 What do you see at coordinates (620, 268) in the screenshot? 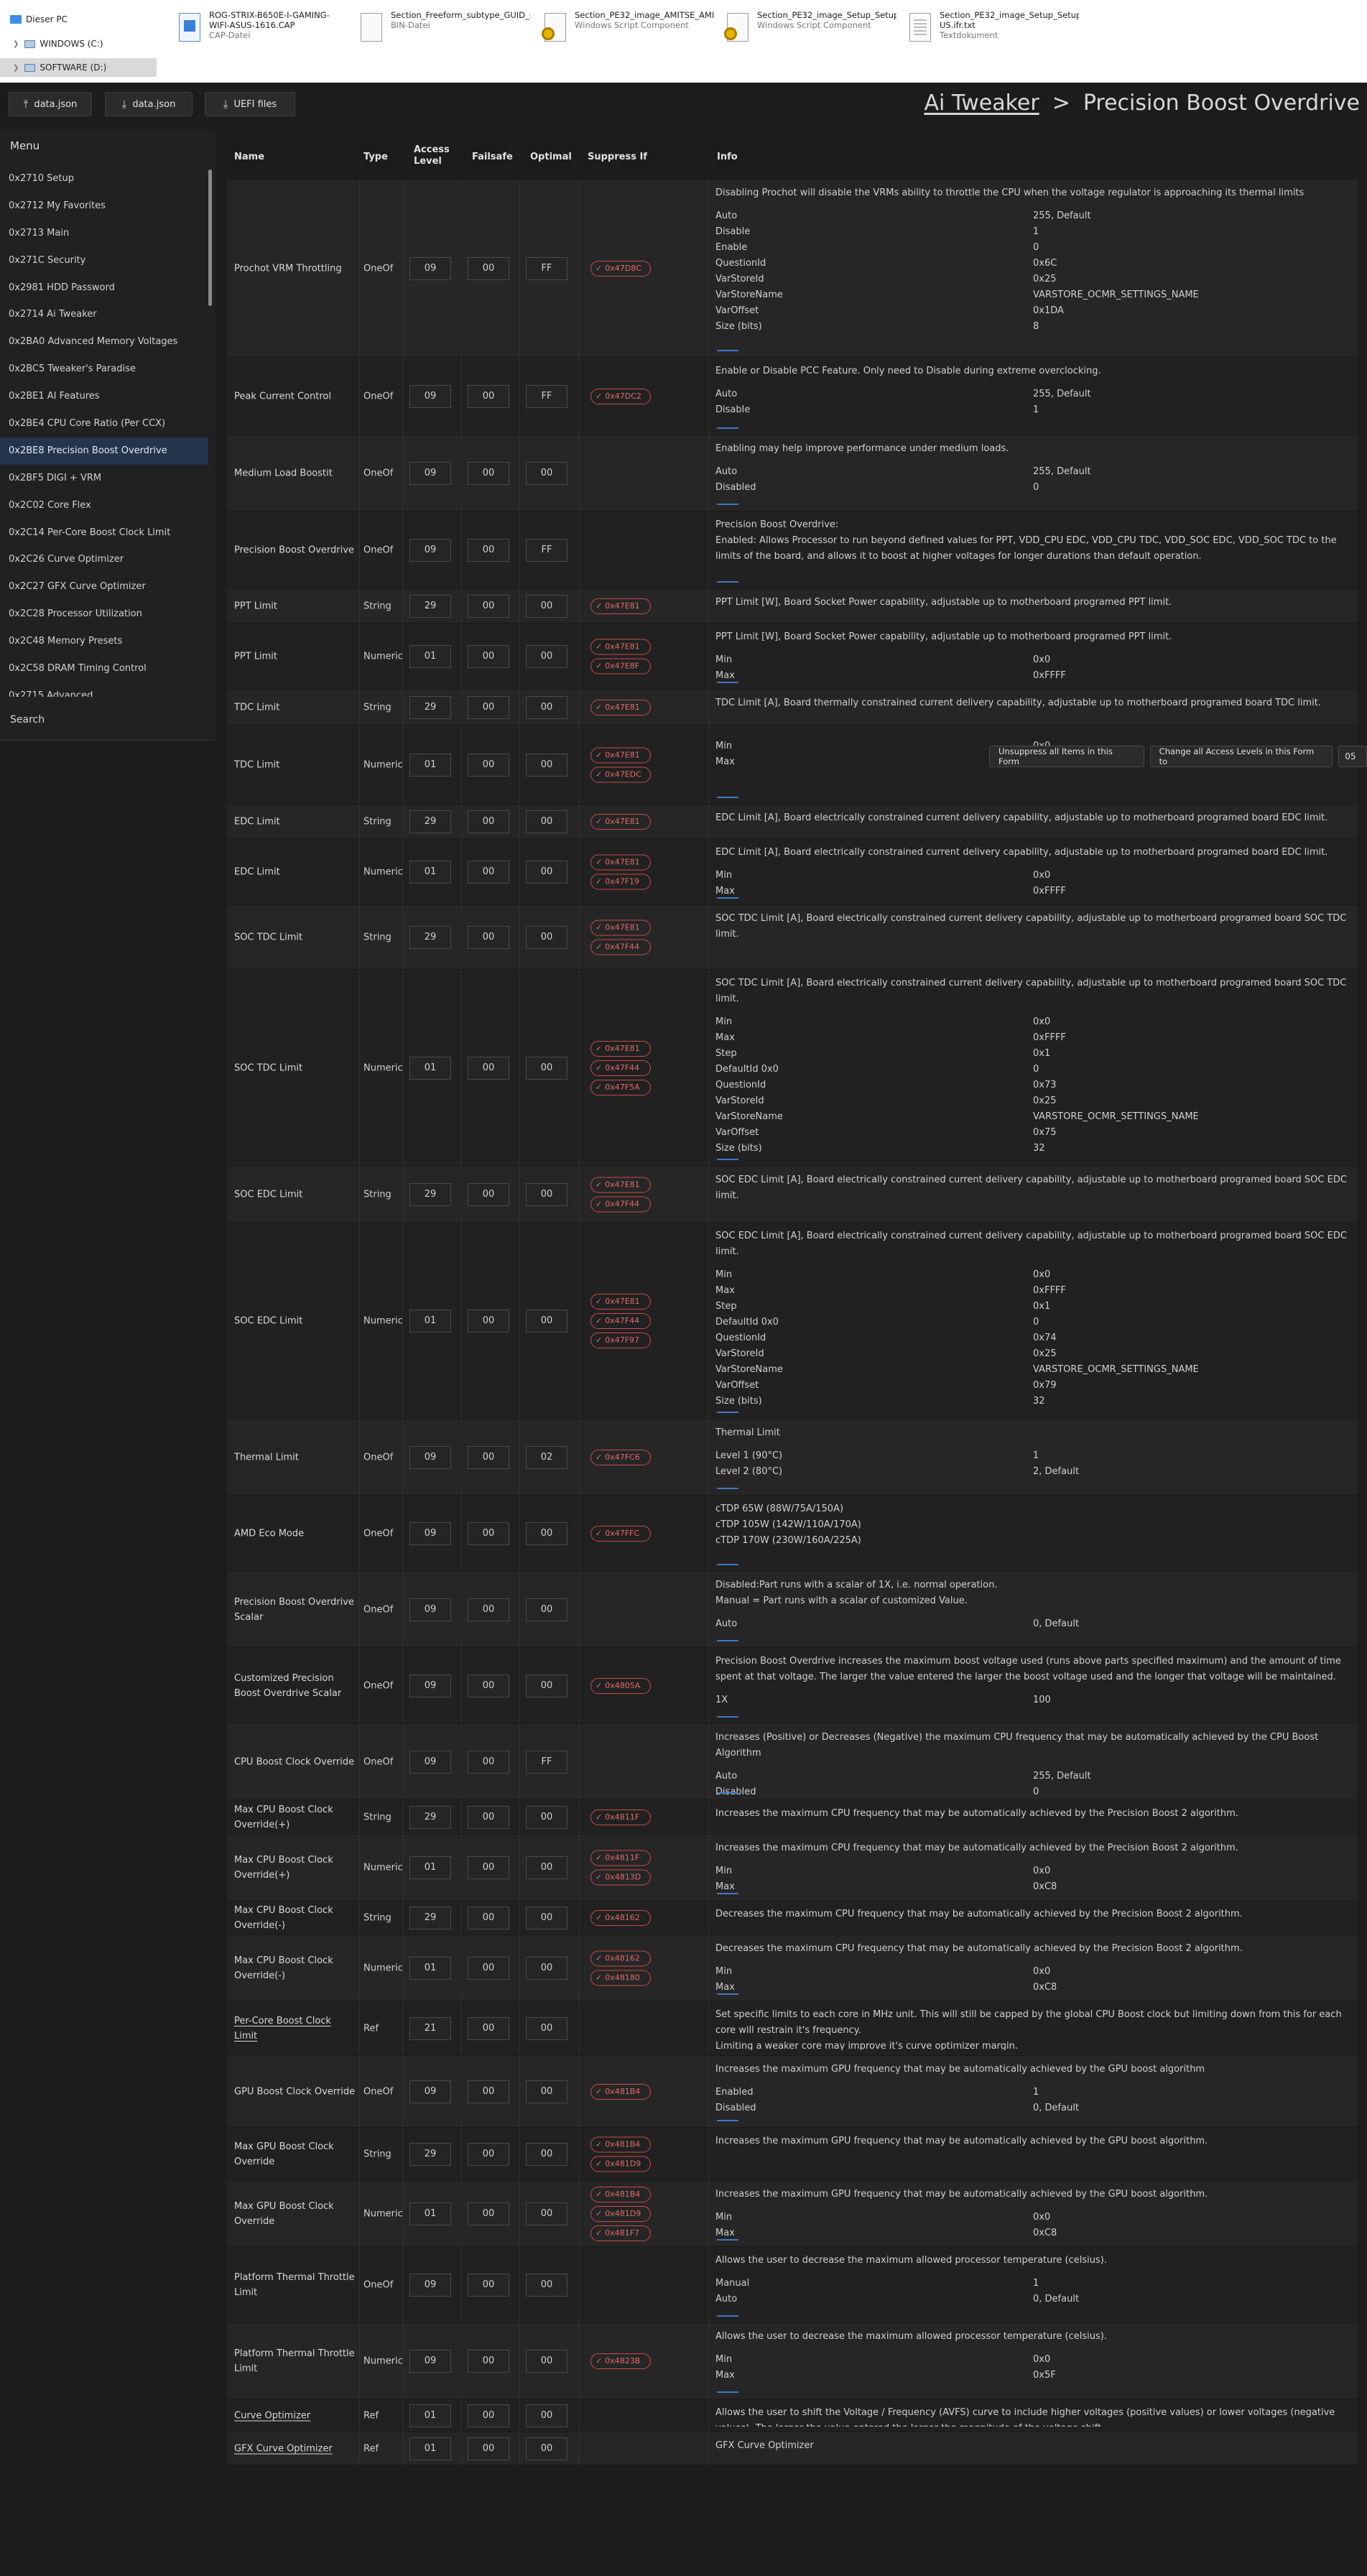
I see `suppress-chip: ✓ 0x47D8C` at bounding box center [620, 268].